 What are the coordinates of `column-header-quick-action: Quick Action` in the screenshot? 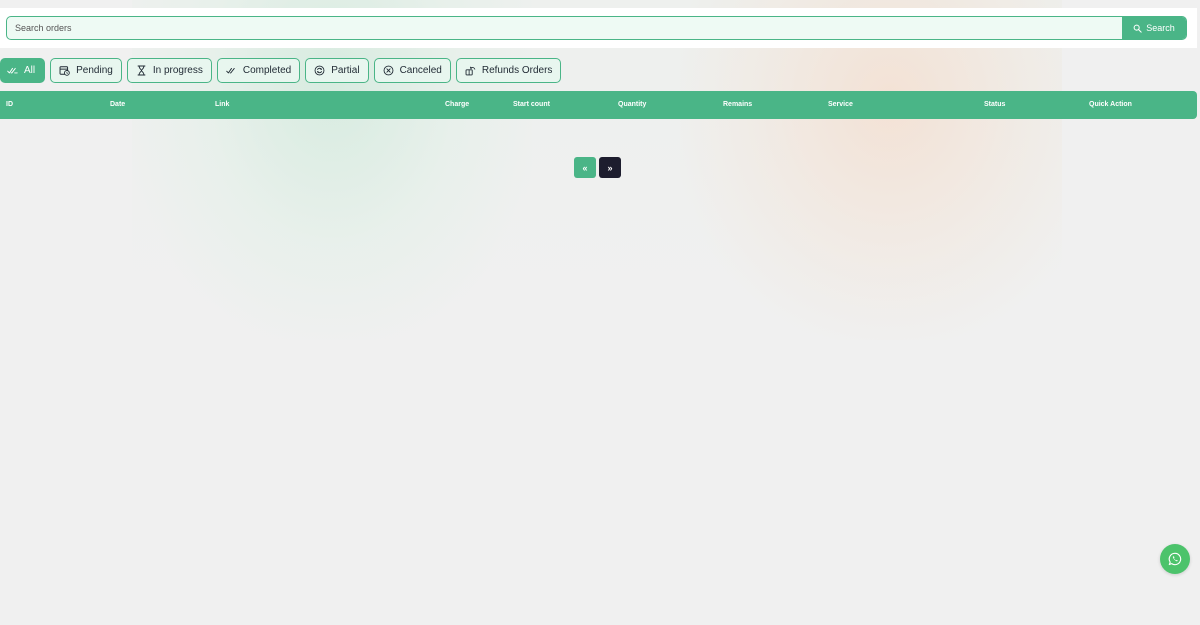 It's located at (1110, 105).